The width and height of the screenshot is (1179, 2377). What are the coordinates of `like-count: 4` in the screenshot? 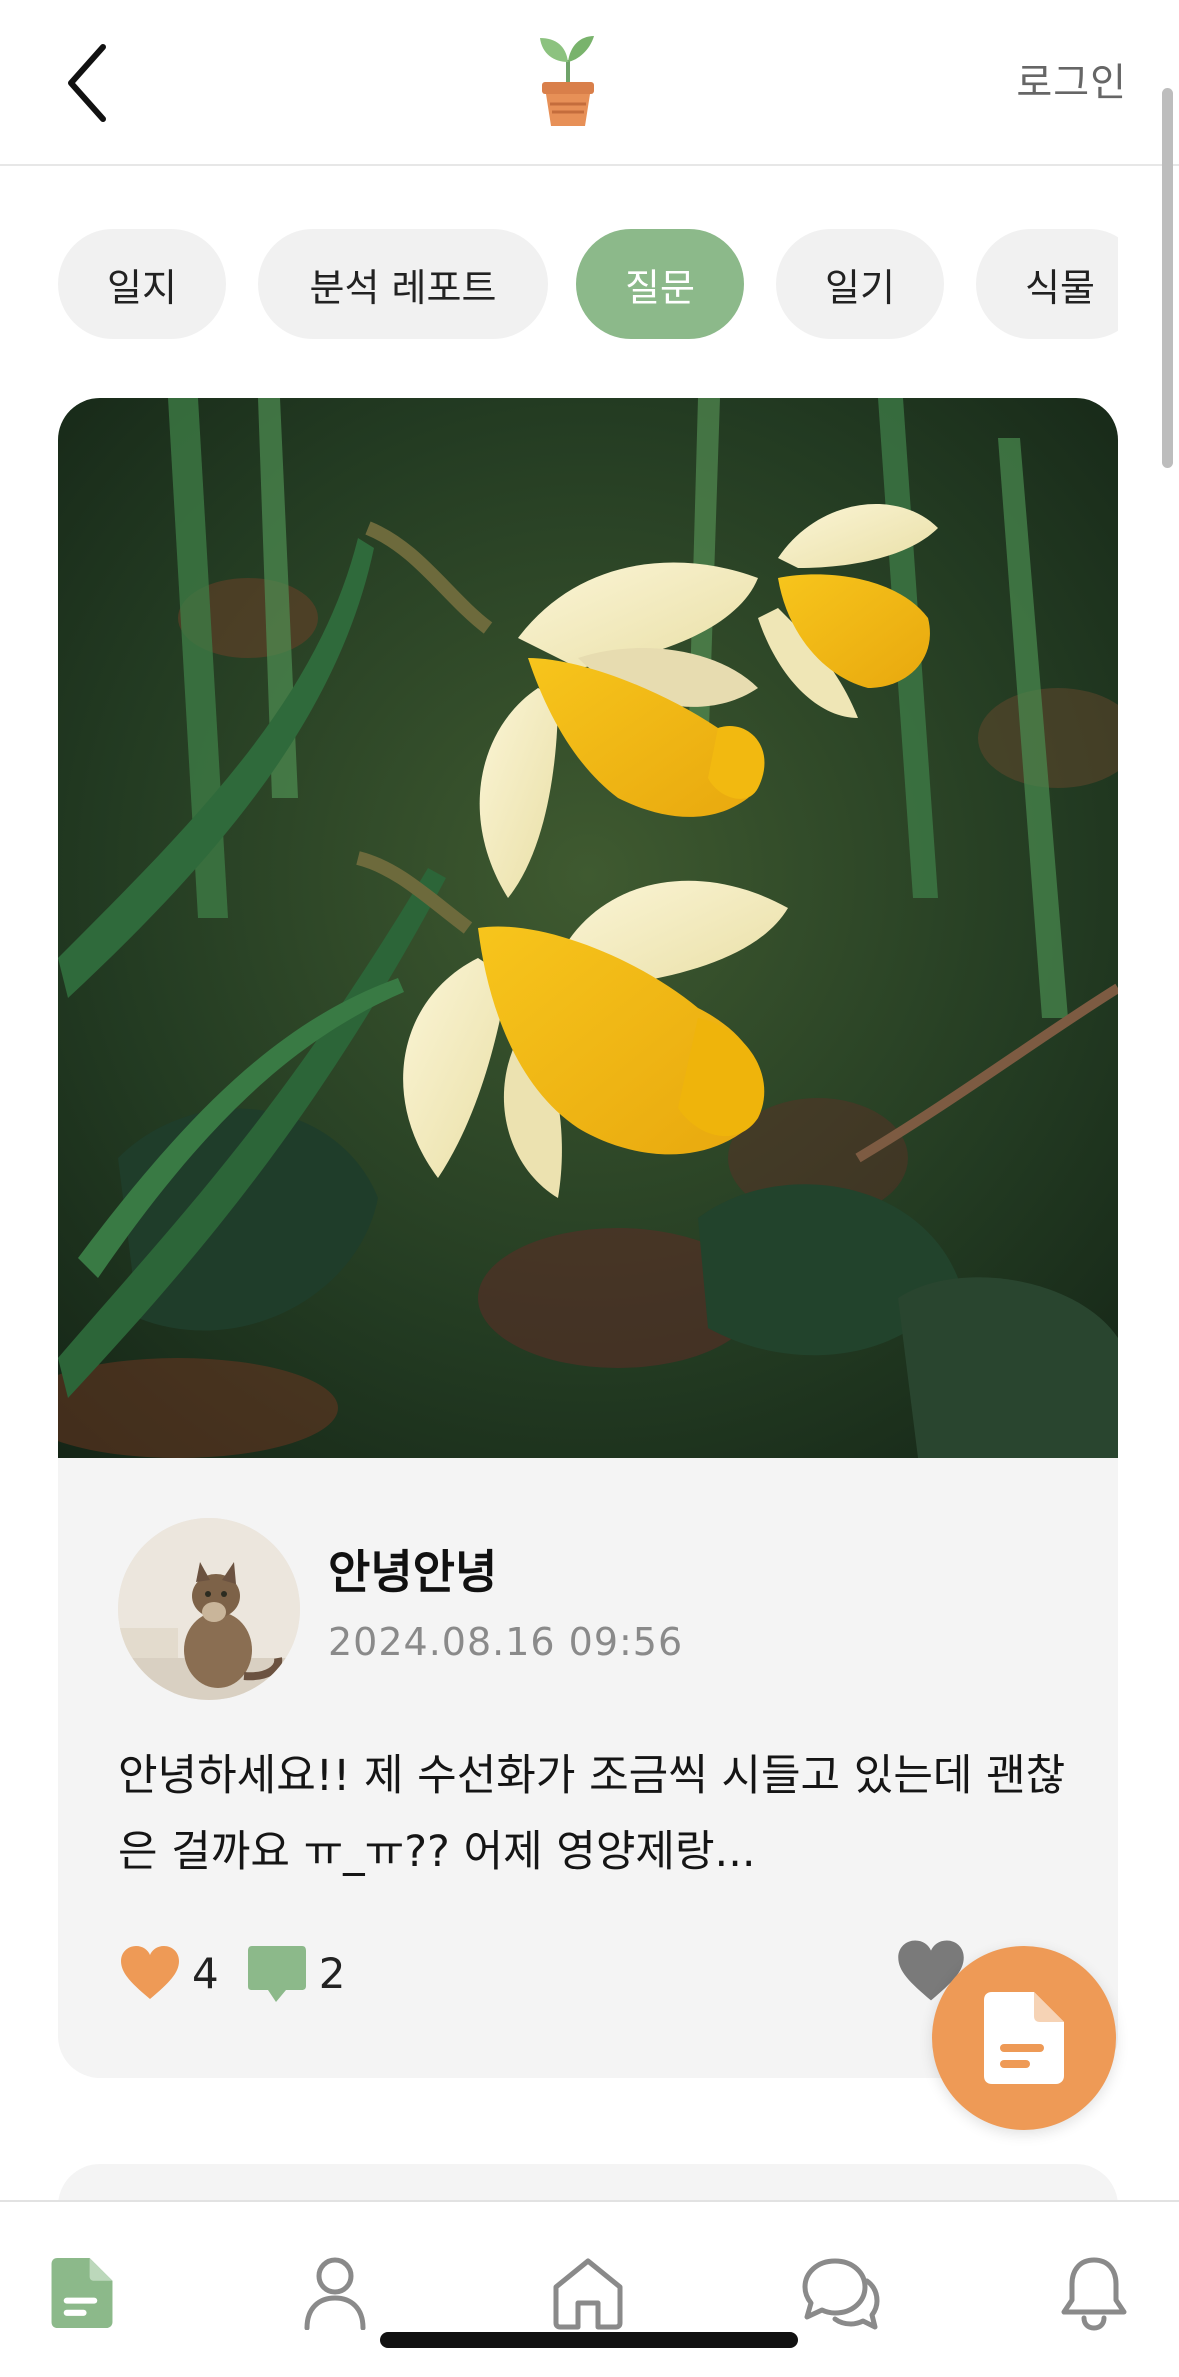 It's located at (205, 1973).